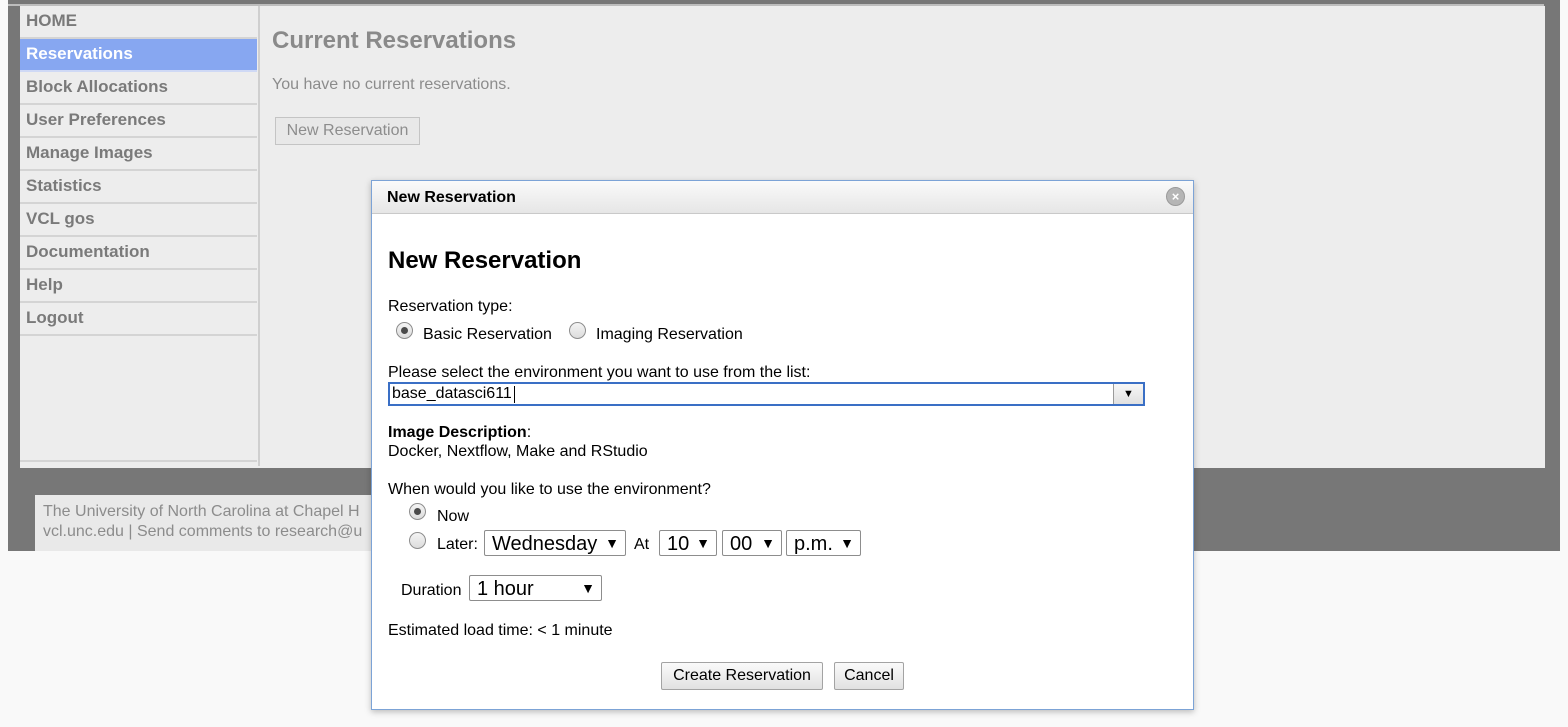 The image size is (1568, 727). I want to click on ampm-select: p.m. ▼, so click(823, 543).